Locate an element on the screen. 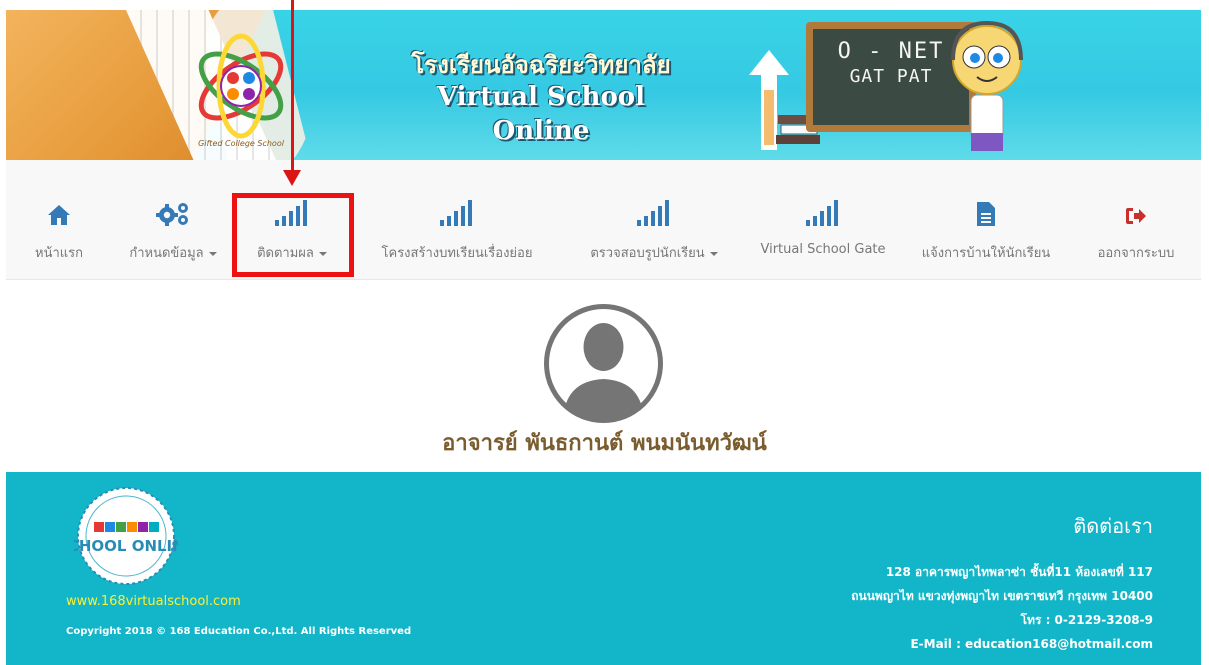 This screenshot has width=1209, height=665. nav-virtual-school-gate-label: Virtual School Gate is located at coordinates (823, 249).